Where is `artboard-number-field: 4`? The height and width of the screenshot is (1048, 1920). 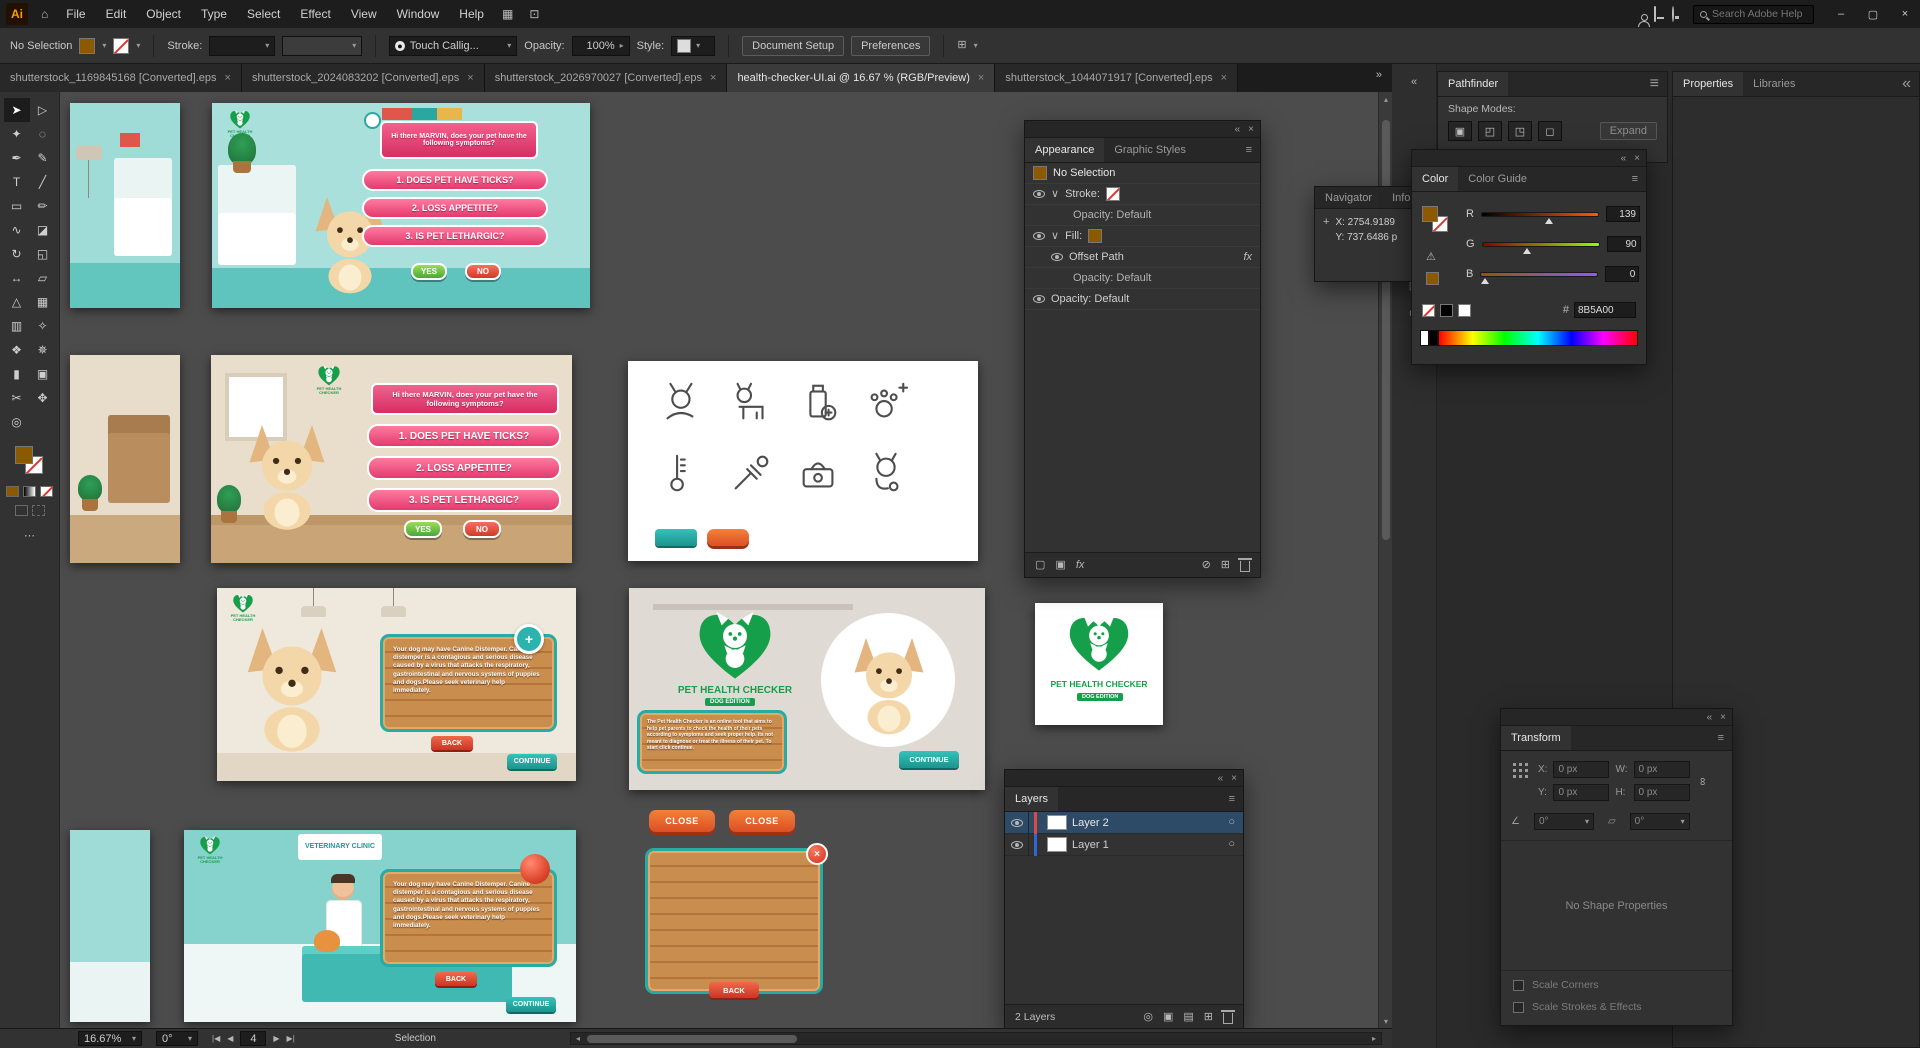 artboard-number-field: 4 is located at coordinates (253, 1038).